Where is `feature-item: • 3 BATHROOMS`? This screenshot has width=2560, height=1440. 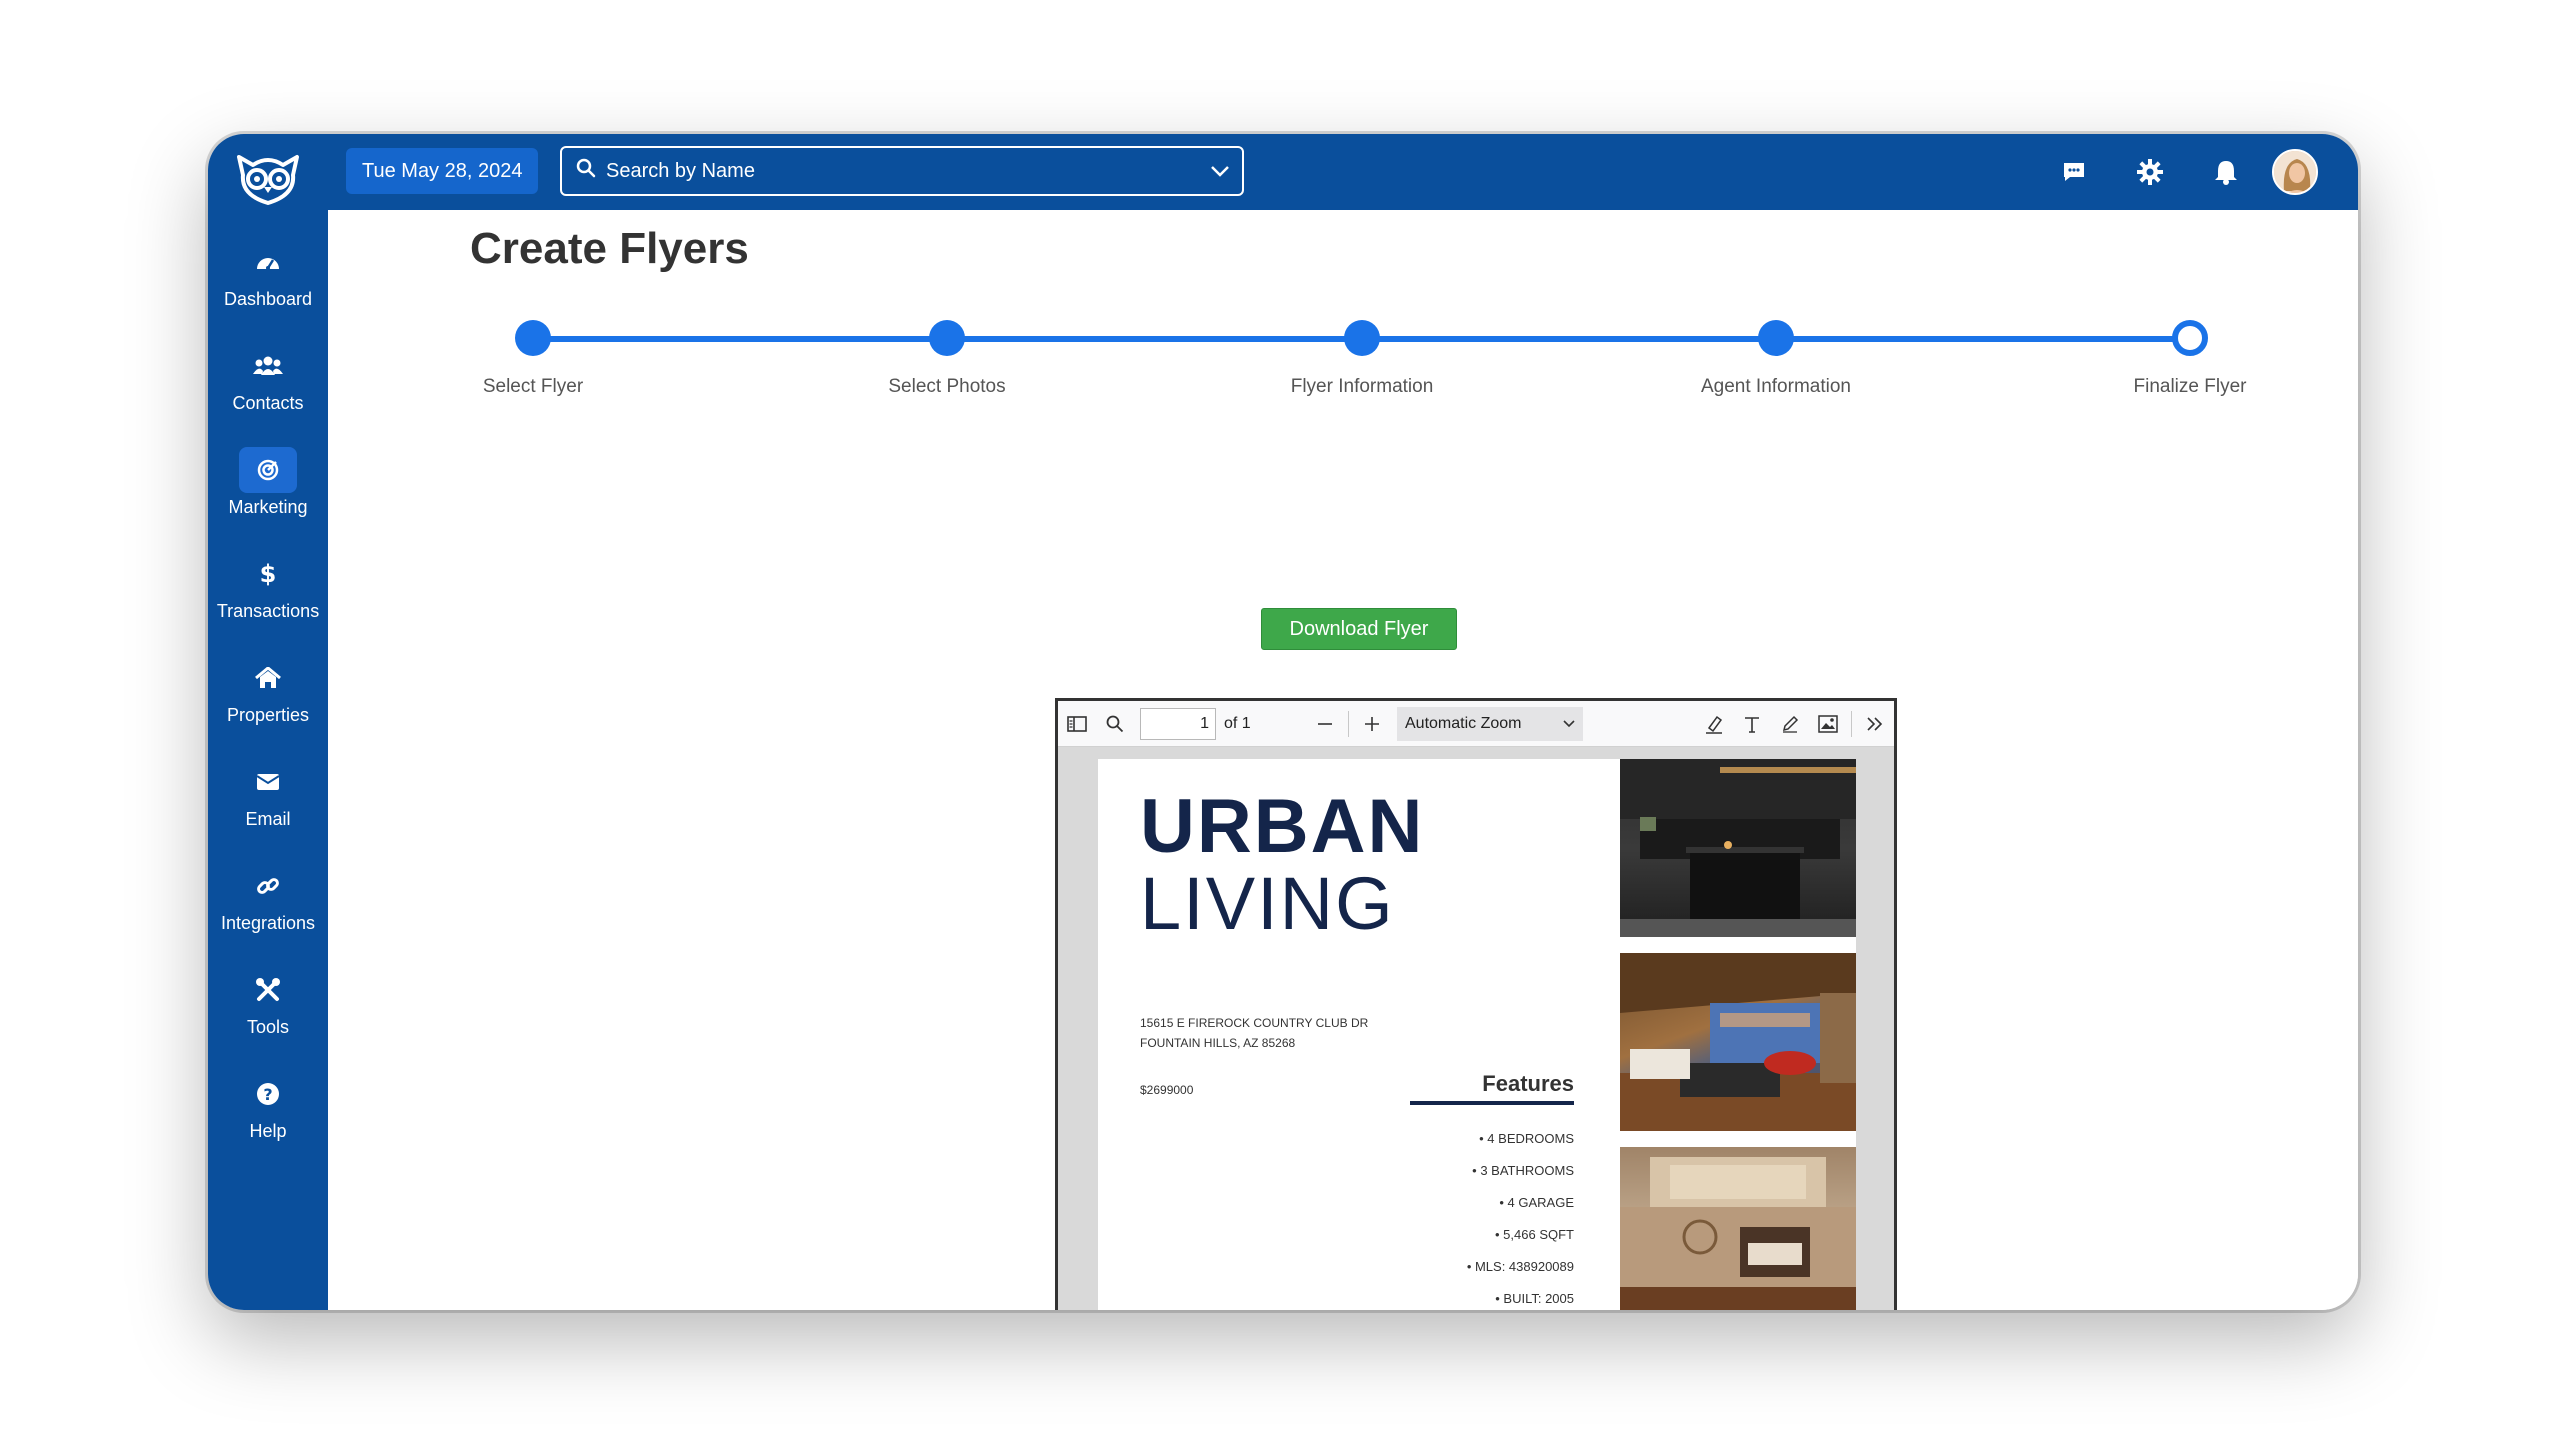
feature-item: • 3 BATHROOMS is located at coordinates (1523, 1170).